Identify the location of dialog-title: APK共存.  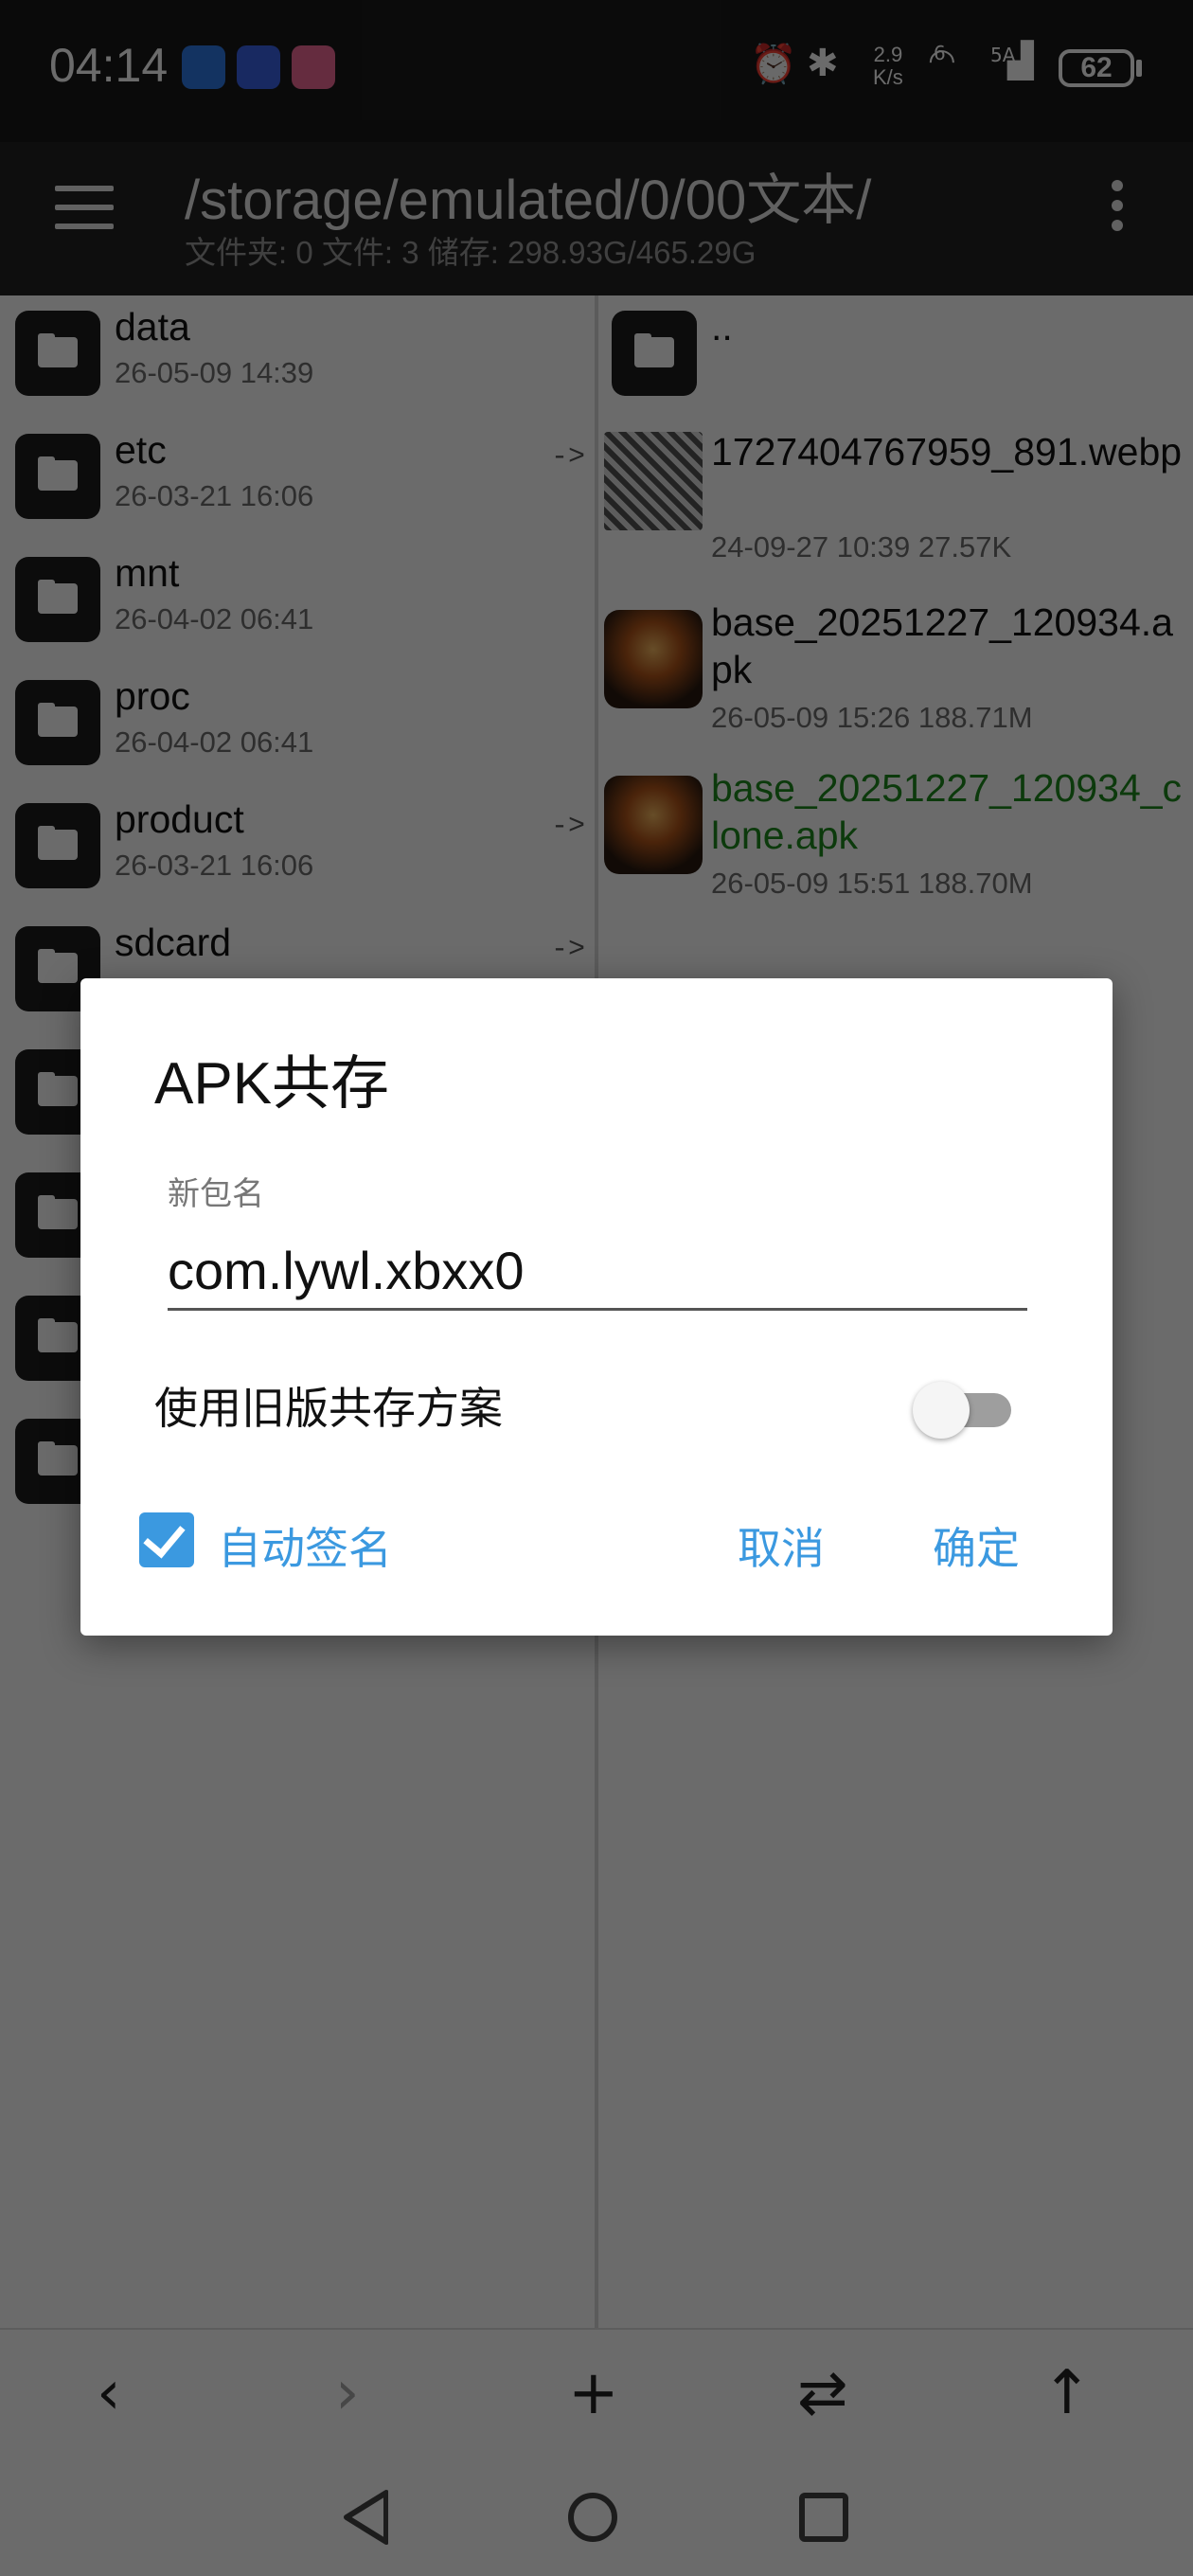
(272, 1084).